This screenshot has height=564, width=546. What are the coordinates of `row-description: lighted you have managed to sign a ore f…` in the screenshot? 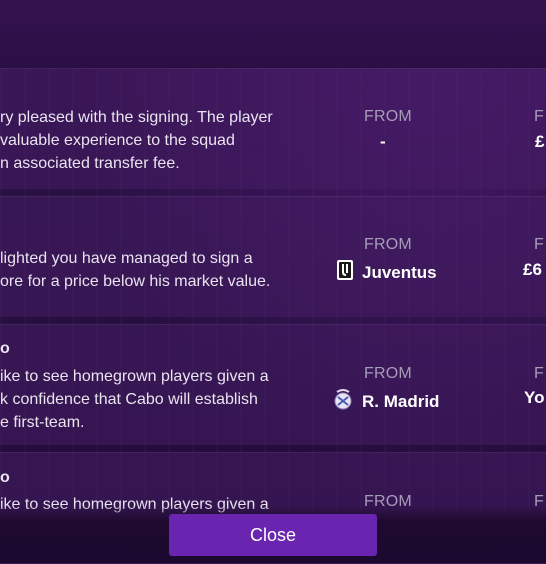 It's located at (150, 270).